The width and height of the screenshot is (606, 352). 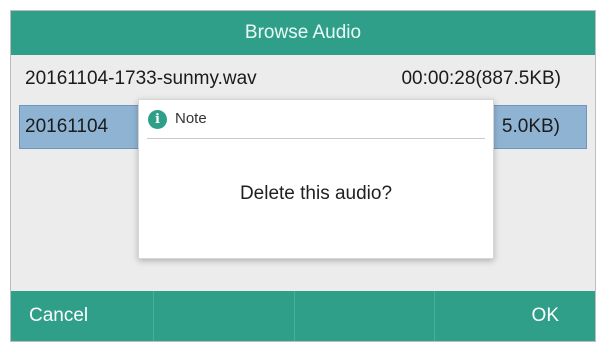 I want to click on dialog-header: i Note, so click(x=316, y=119).